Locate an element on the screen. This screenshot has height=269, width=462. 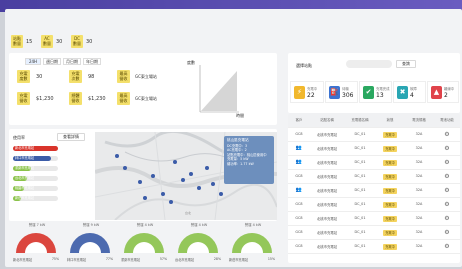
gauge-card: 營運 4 kW 4 kW 台北市充電站 28% is located at coordinates (198, 244).